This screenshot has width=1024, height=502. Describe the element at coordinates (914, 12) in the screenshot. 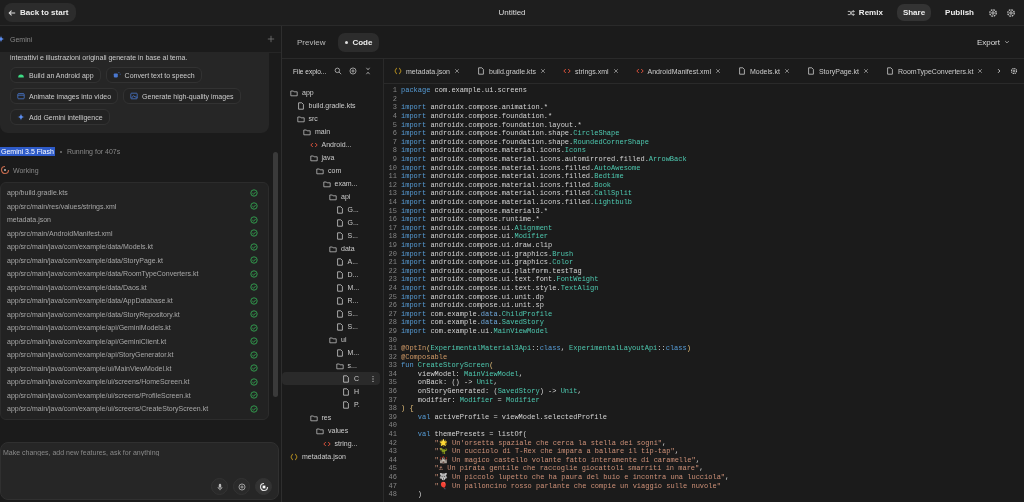

I see `share-button: Share` at that location.